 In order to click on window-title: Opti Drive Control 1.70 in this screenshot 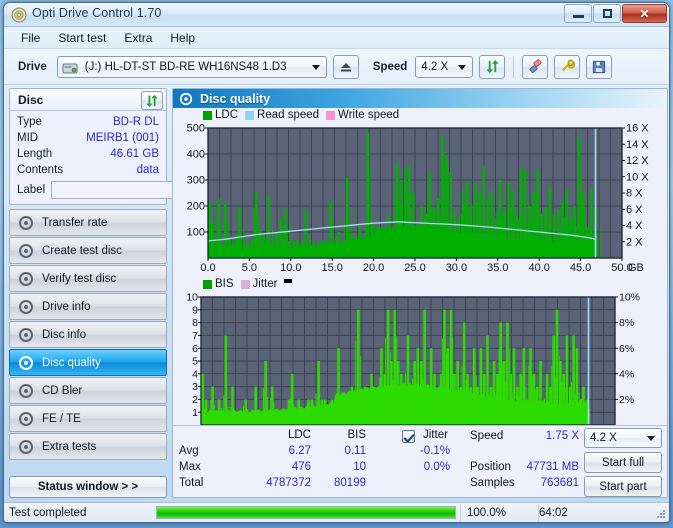, I will do `click(97, 13)`.